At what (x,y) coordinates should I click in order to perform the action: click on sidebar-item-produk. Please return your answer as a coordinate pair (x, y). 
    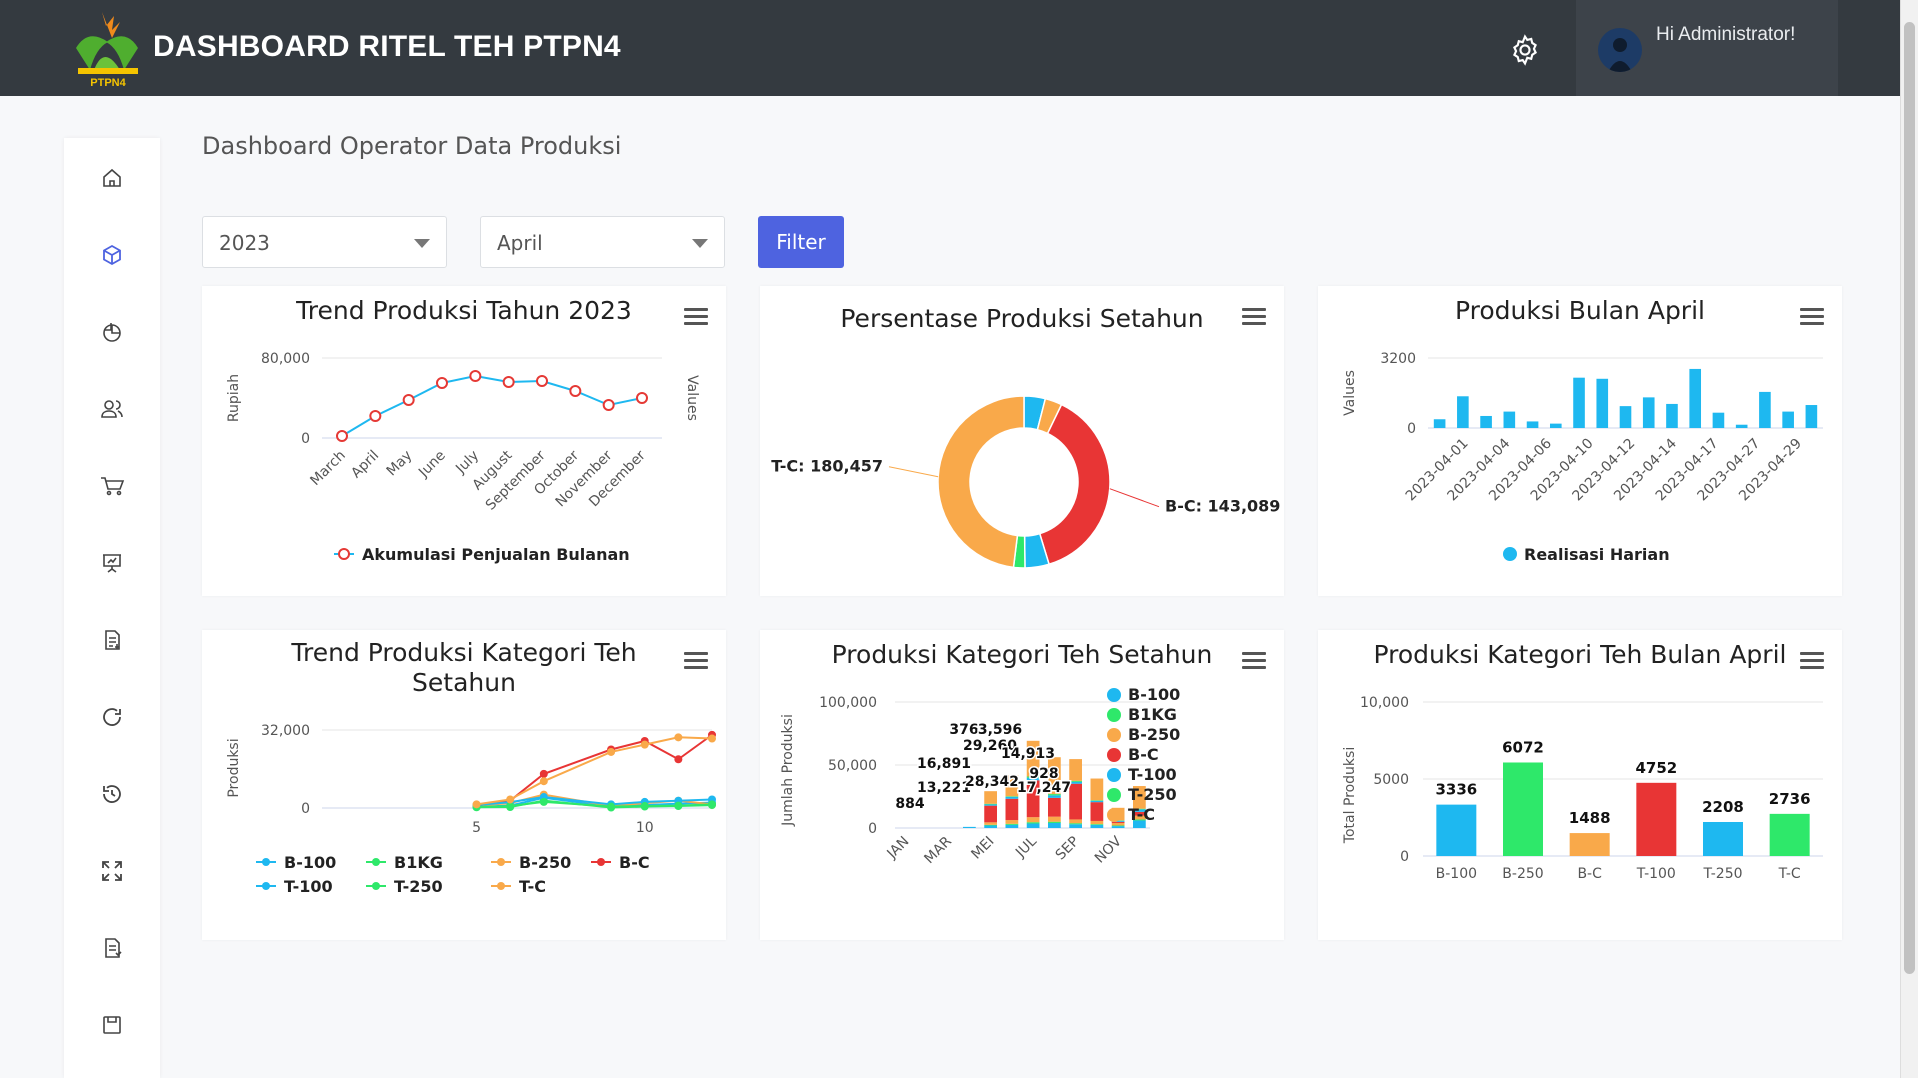
    Looking at the image, I should click on (112, 255).